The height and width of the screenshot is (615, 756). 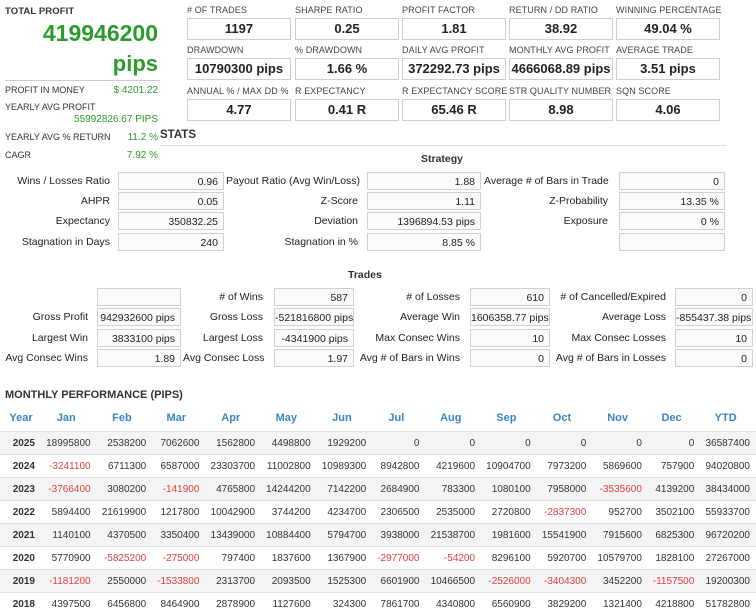 What do you see at coordinates (292, 242) in the screenshot?
I see `stat-label: Stagnation in %` at bounding box center [292, 242].